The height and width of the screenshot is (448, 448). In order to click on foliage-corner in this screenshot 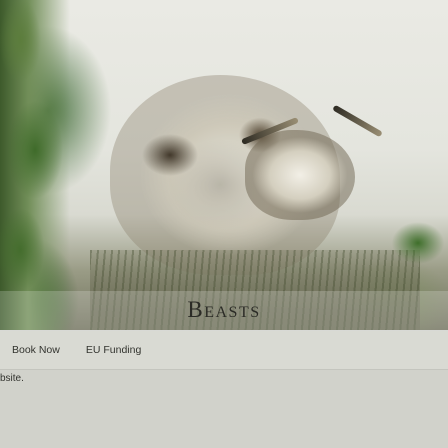, I will do `click(413, 242)`.